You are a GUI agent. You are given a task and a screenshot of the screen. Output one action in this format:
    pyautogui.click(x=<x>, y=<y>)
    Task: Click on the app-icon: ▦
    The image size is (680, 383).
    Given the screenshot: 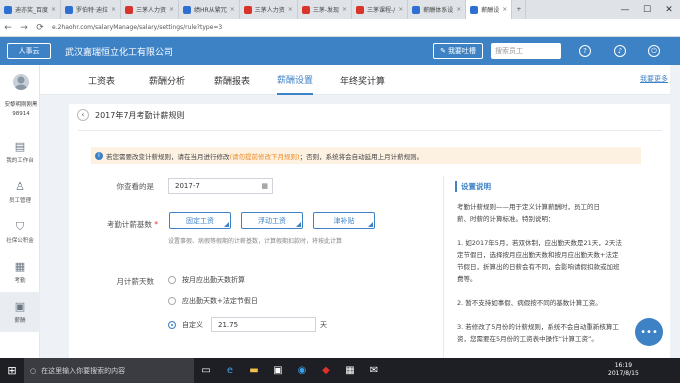 What is the action you would take?
    pyautogui.click(x=350, y=370)
    